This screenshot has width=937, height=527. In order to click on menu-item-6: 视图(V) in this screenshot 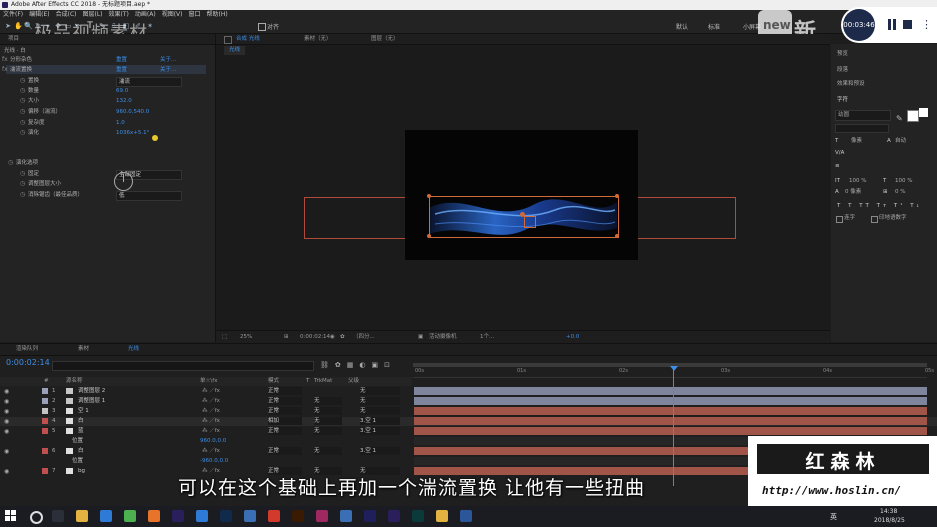, I will do `click(172, 14)`.